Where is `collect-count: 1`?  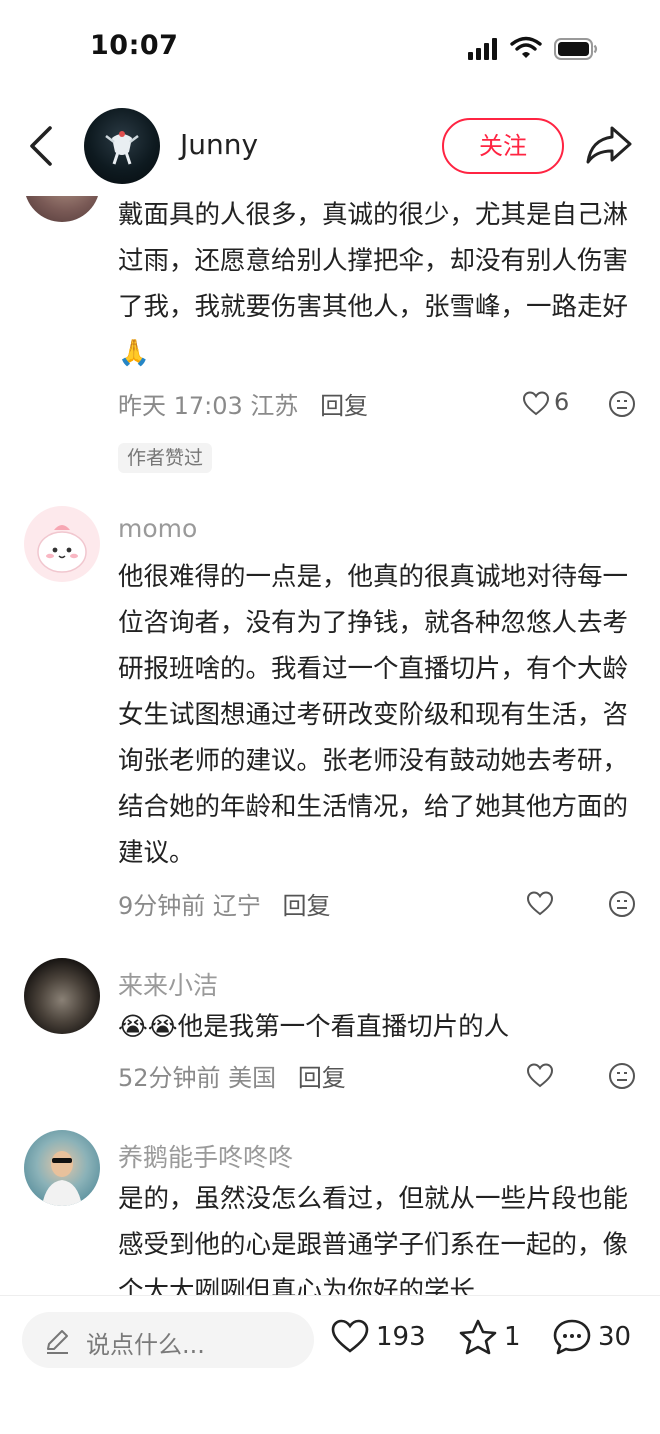
collect-count: 1 is located at coordinates (512, 1337).